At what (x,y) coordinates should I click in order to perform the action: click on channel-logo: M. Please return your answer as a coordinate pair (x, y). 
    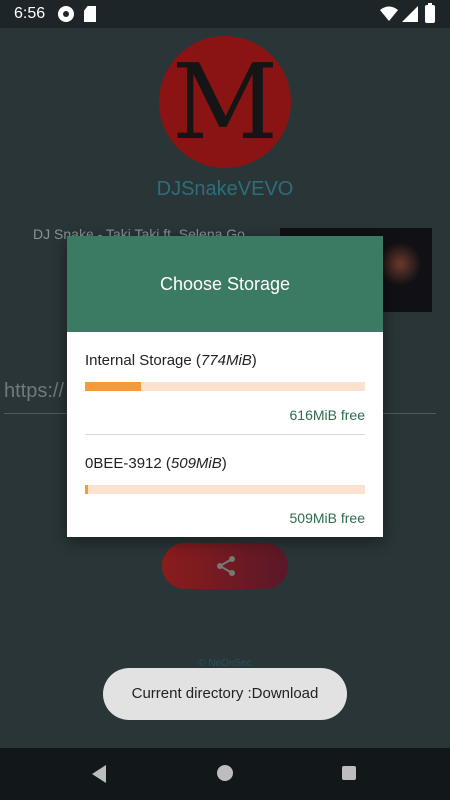
    Looking at the image, I should click on (225, 102).